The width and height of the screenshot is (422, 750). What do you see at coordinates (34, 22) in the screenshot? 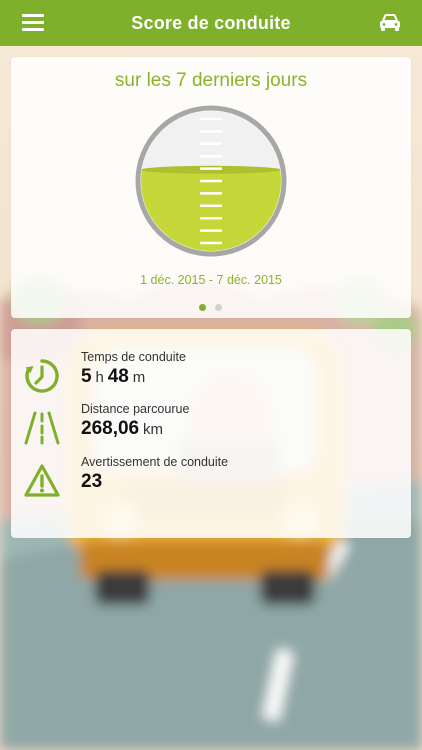
I see `menu-icon` at bounding box center [34, 22].